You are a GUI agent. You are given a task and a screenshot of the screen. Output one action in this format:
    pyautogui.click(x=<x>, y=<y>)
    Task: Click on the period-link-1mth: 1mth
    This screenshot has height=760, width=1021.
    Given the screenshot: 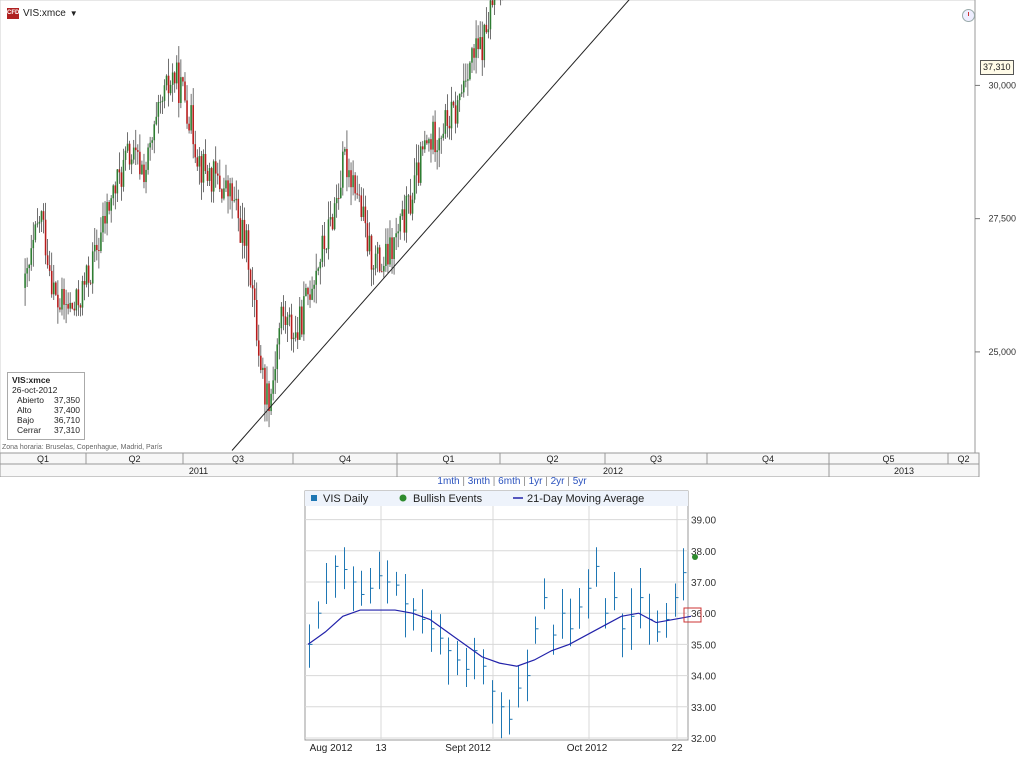 What is the action you would take?
    pyautogui.click(x=448, y=481)
    